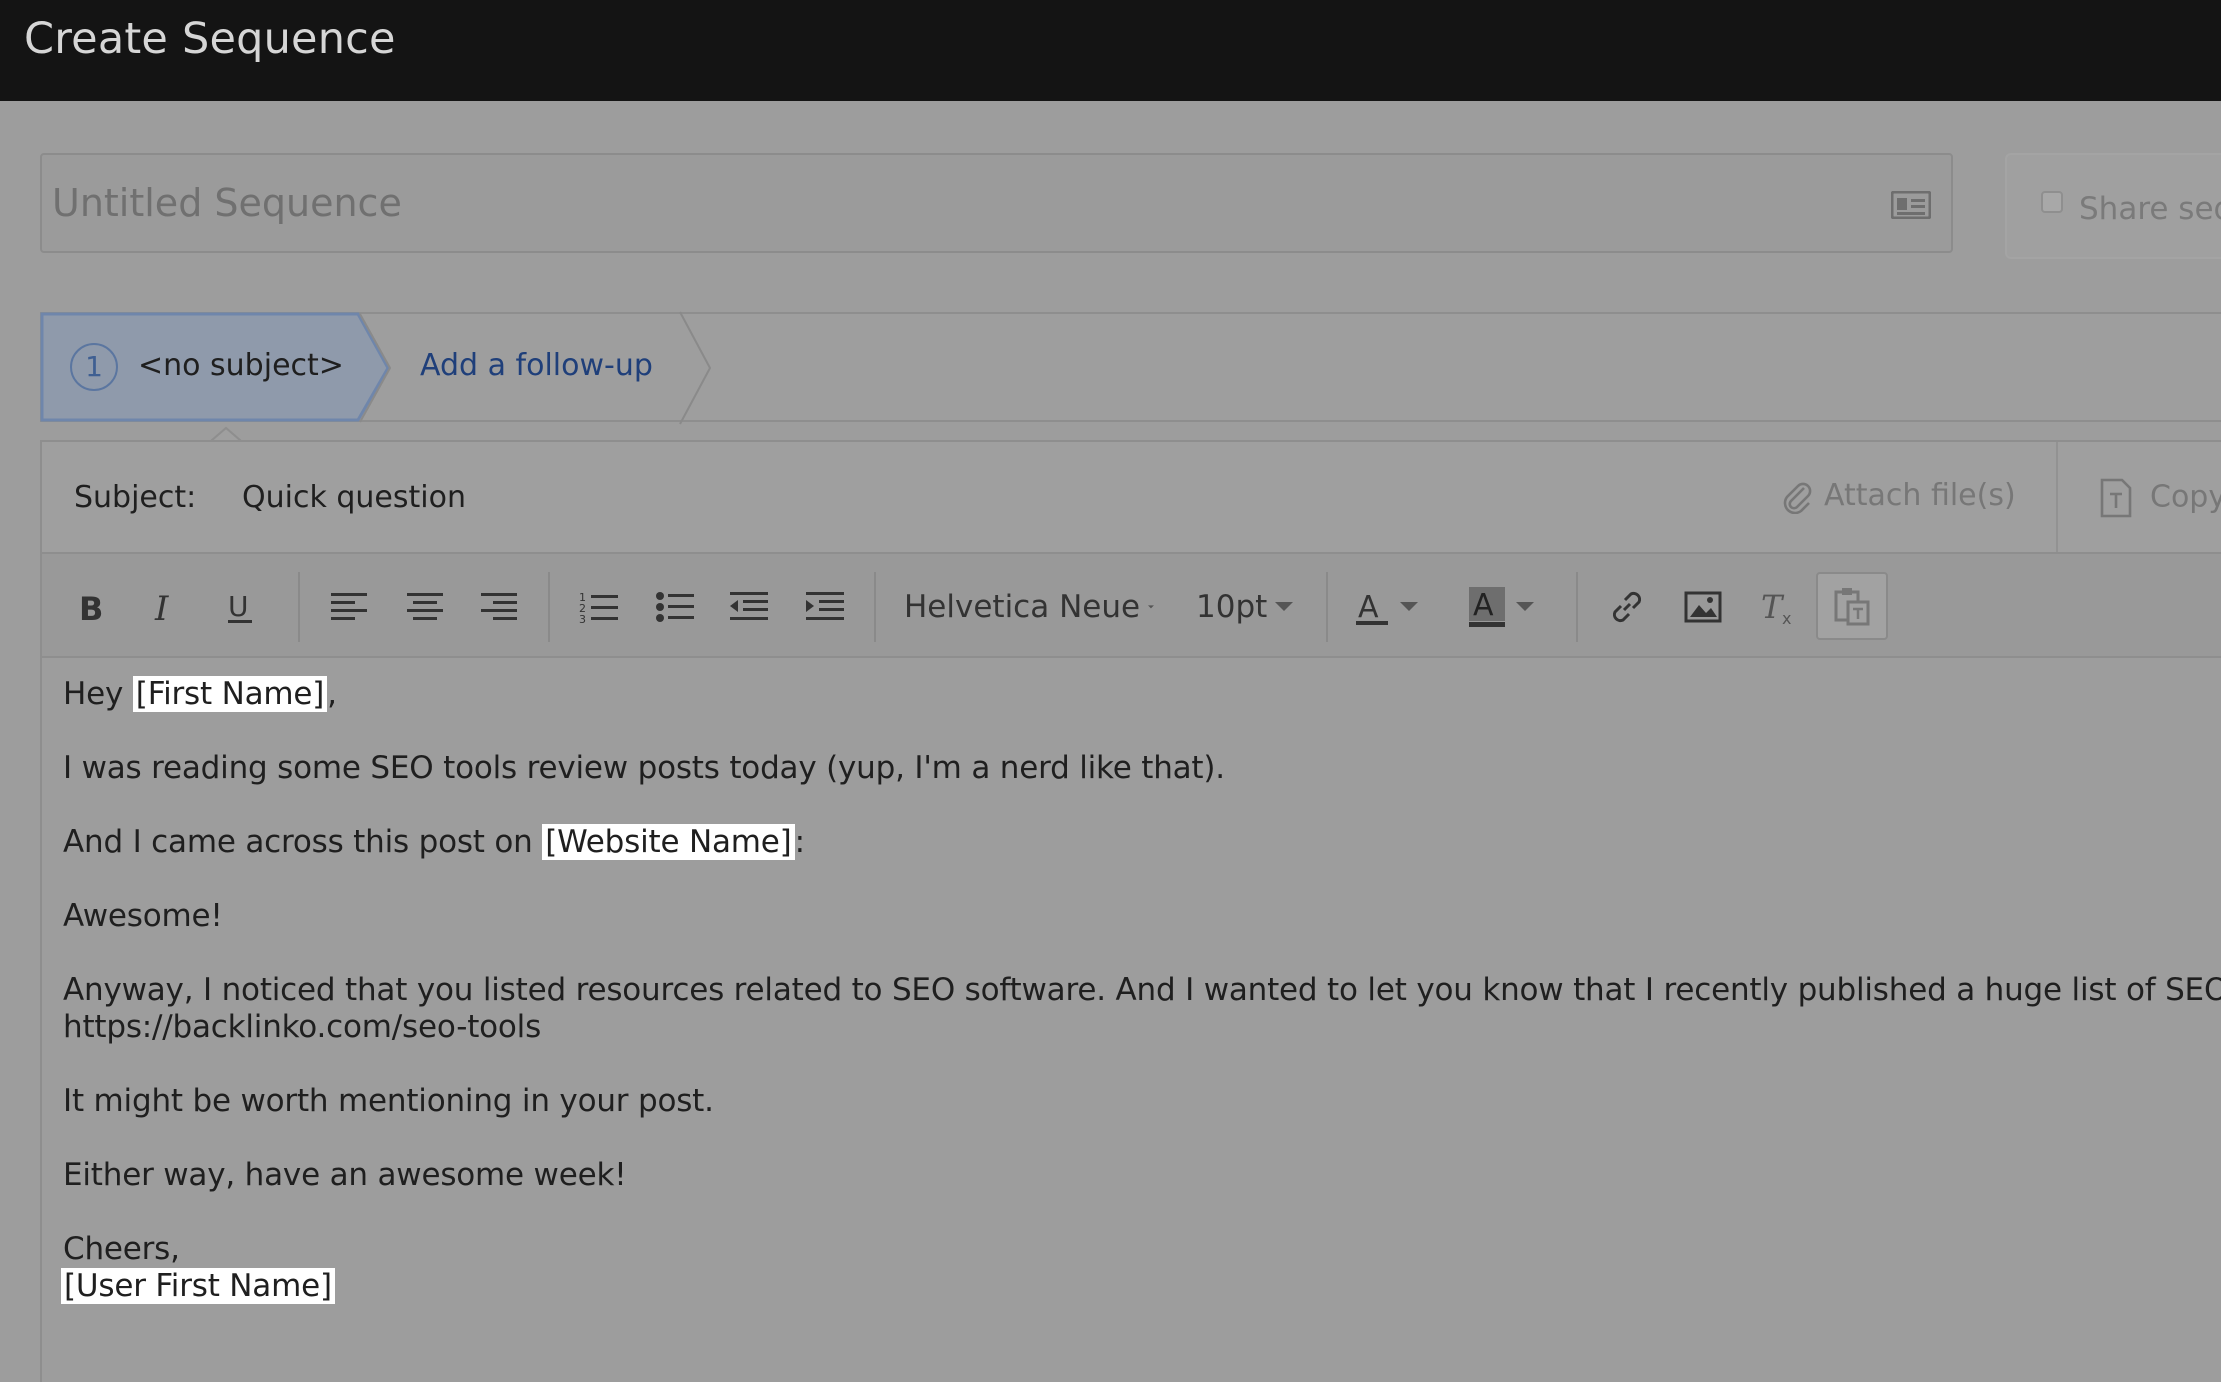 The height and width of the screenshot is (1382, 2221). I want to click on align-center-icon, so click(425, 606).